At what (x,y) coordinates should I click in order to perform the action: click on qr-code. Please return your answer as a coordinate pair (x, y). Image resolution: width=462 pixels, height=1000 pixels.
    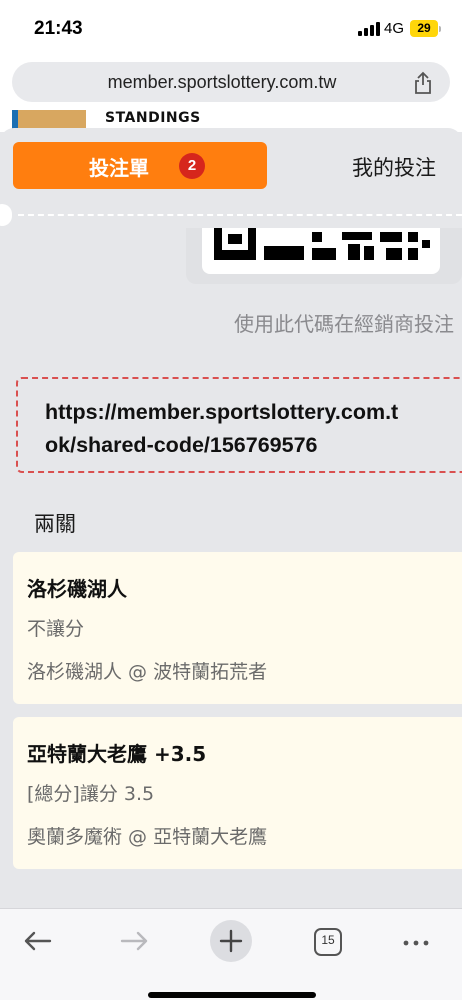
    Looking at the image, I should click on (321, 251).